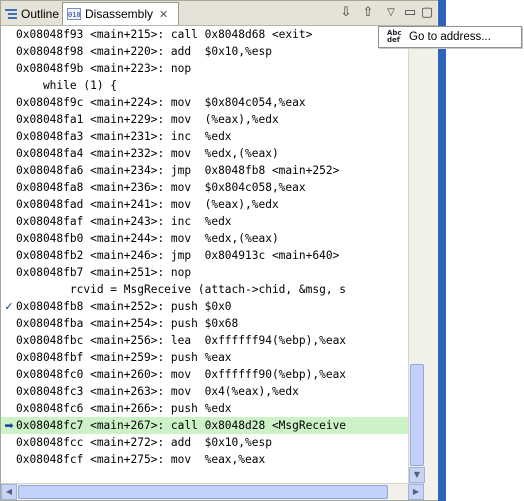  I want to click on instruction-pointer-arrow-icon: ➡, so click(9, 425).